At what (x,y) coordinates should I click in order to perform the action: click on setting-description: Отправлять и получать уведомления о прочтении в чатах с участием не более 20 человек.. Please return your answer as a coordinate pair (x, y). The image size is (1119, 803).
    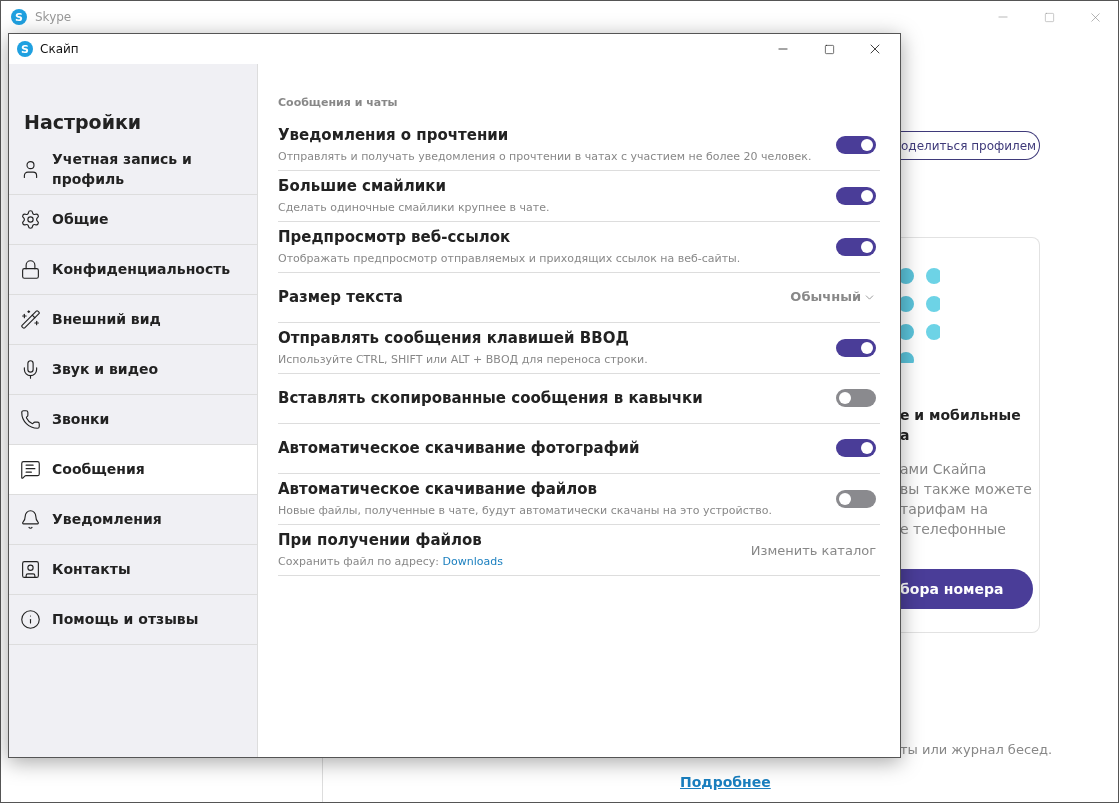
    Looking at the image, I should click on (545, 157).